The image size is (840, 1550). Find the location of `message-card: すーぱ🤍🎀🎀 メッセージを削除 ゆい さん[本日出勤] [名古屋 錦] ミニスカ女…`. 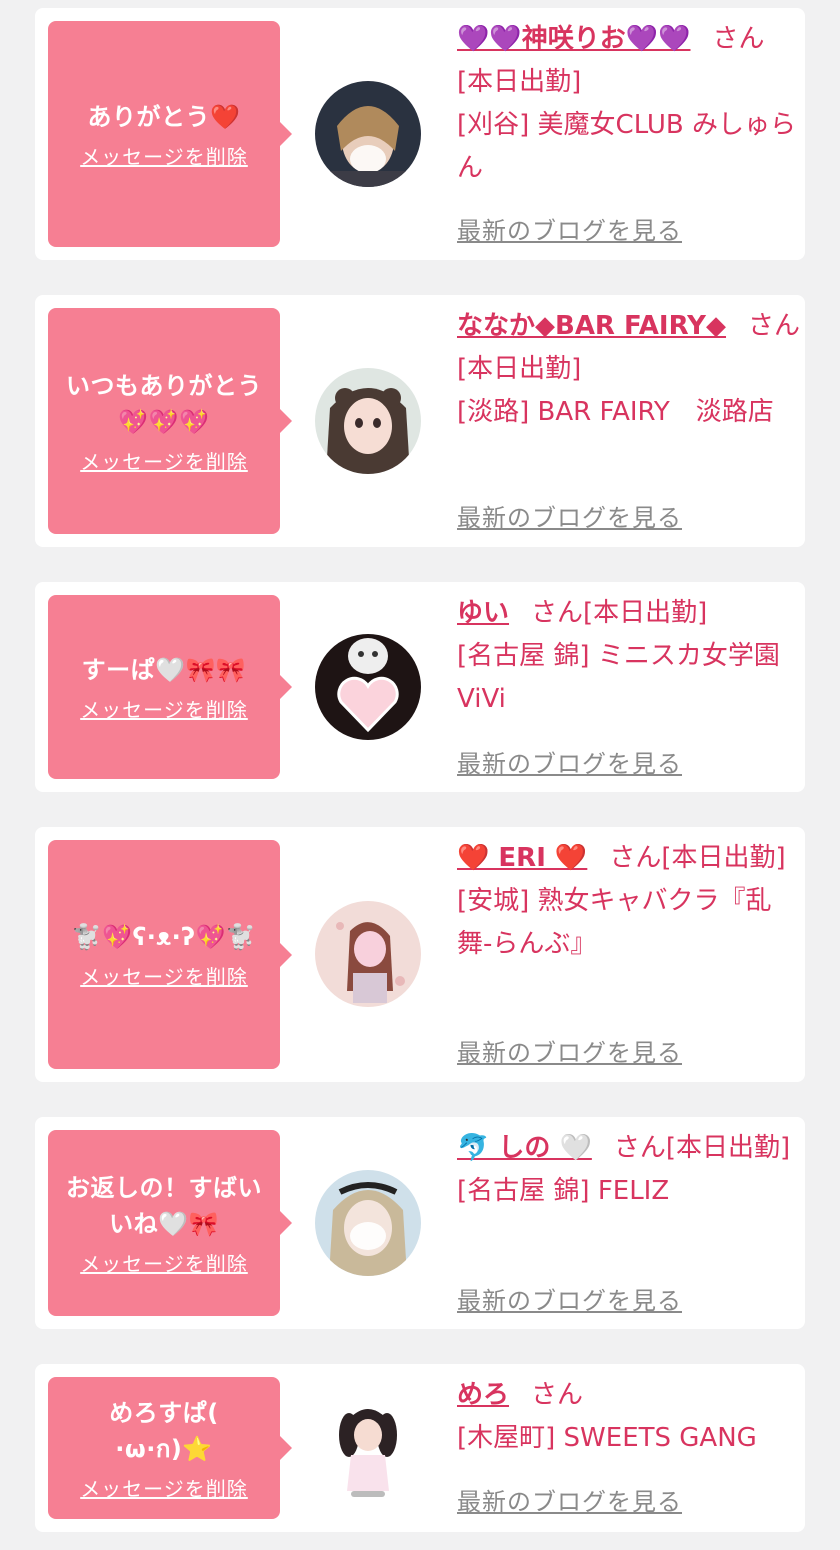

message-card: すーぱ🤍🎀🎀 メッセージを削除 ゆい さん[本日出勤] [名古屋 錦] ミニスカ女… is located at coordinates (420, 687).